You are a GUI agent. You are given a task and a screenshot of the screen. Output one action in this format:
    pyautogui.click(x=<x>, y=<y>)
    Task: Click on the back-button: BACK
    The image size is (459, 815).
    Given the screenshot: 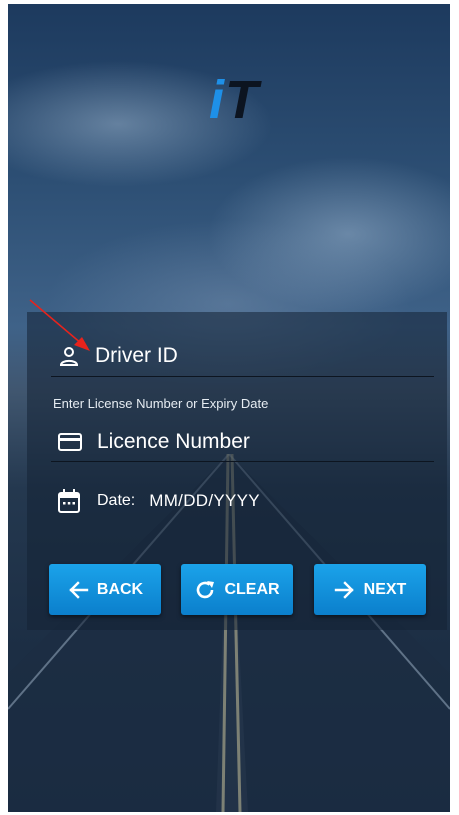 What is the action you would take?
    pyautogui.click(x=105, y=589)
    